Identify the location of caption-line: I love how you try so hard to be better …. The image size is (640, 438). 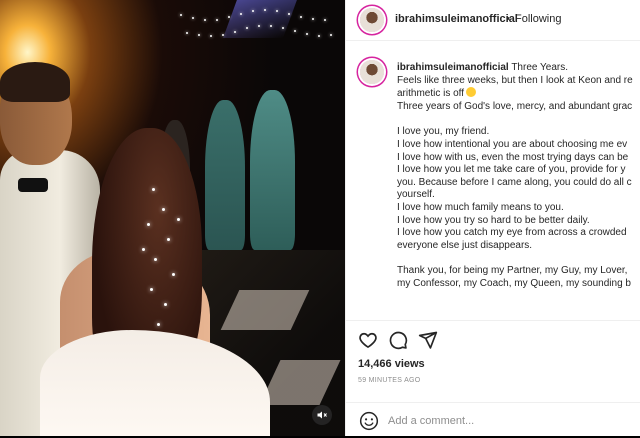
(493, 220).